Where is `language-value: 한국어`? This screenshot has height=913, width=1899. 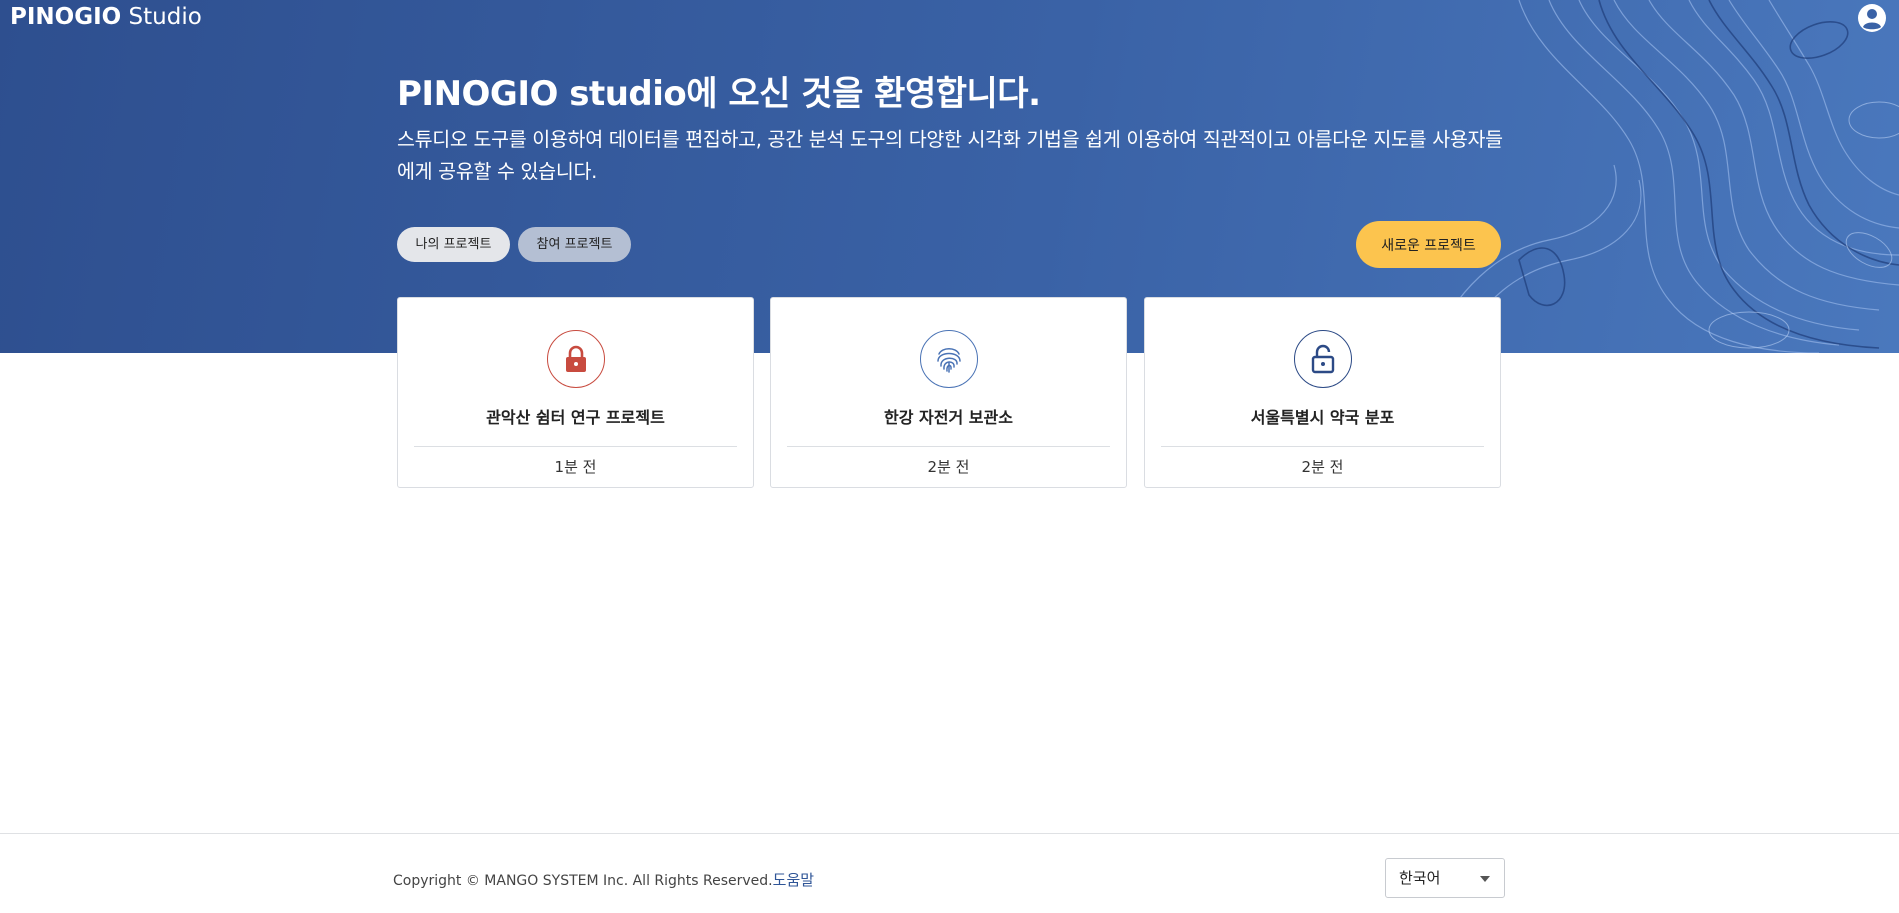 language-value: 한국어 is located at coordinates (1420, 878).